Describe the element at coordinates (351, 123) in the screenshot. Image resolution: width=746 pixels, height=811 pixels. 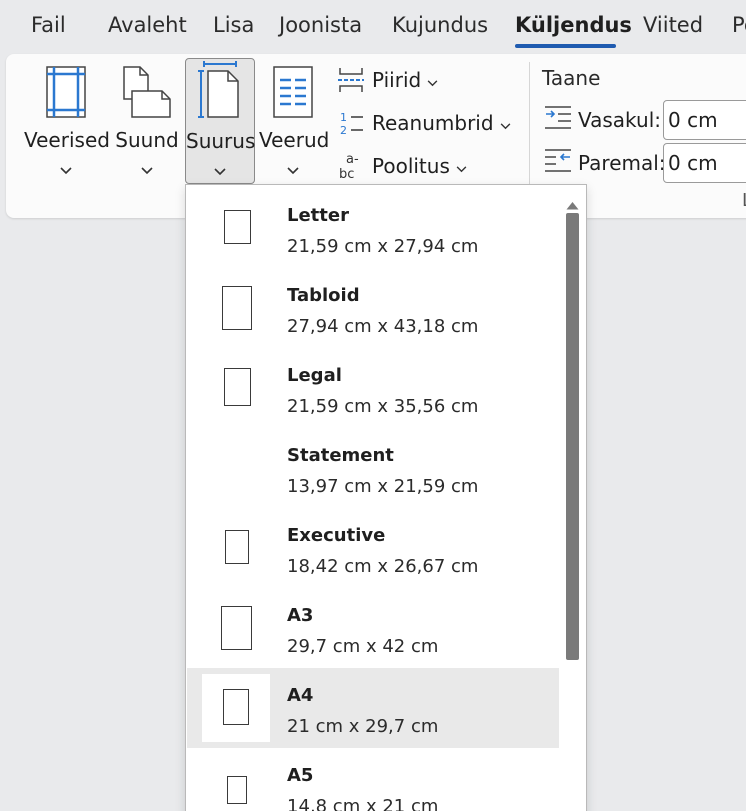
I see `line-numbers-icon: 1 2` at that location.